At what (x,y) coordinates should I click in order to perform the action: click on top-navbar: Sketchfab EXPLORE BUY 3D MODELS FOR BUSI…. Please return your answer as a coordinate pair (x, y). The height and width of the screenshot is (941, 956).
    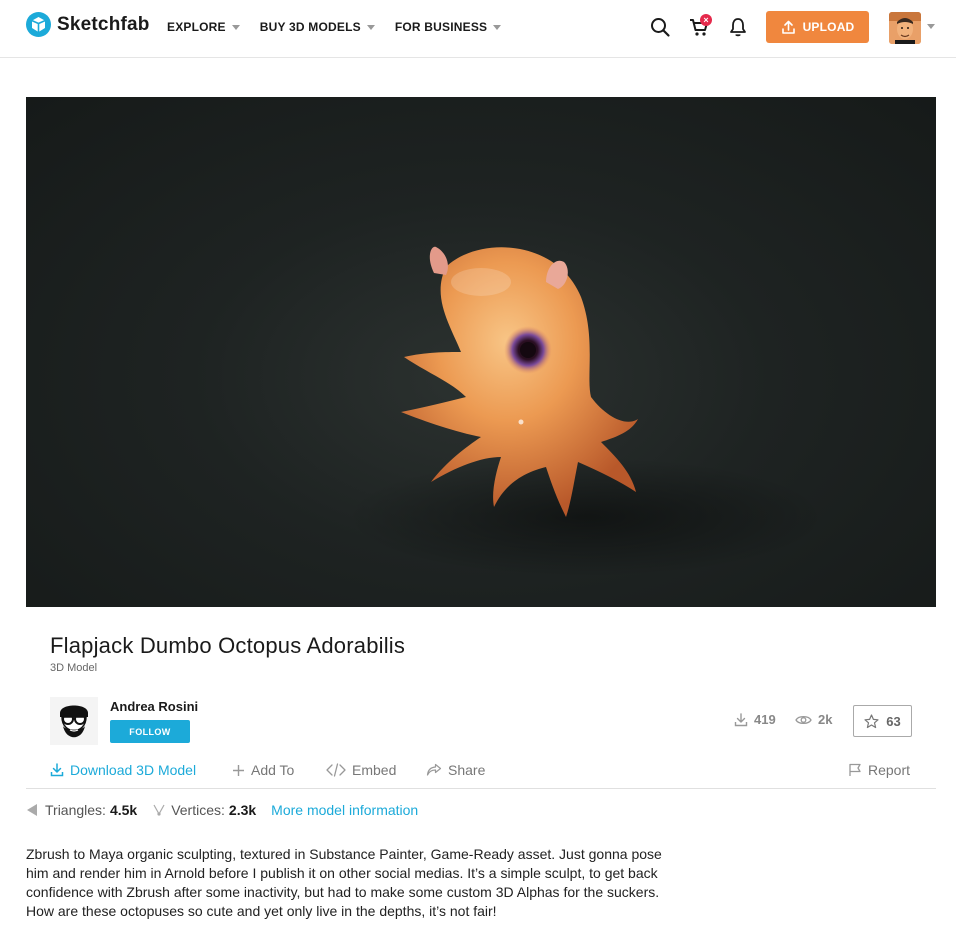
    Looking at the image, I should click on (478, 29).